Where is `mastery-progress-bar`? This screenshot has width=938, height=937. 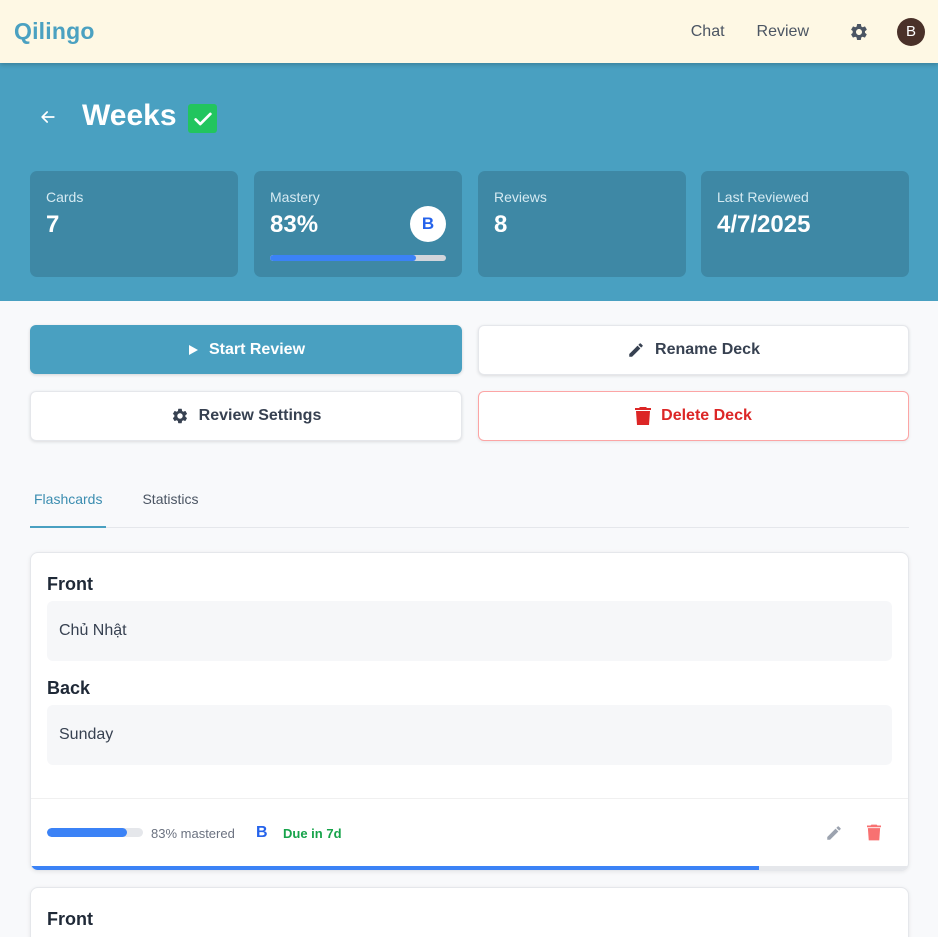 mastery-progress-bar is located at coordinates (358, 258).